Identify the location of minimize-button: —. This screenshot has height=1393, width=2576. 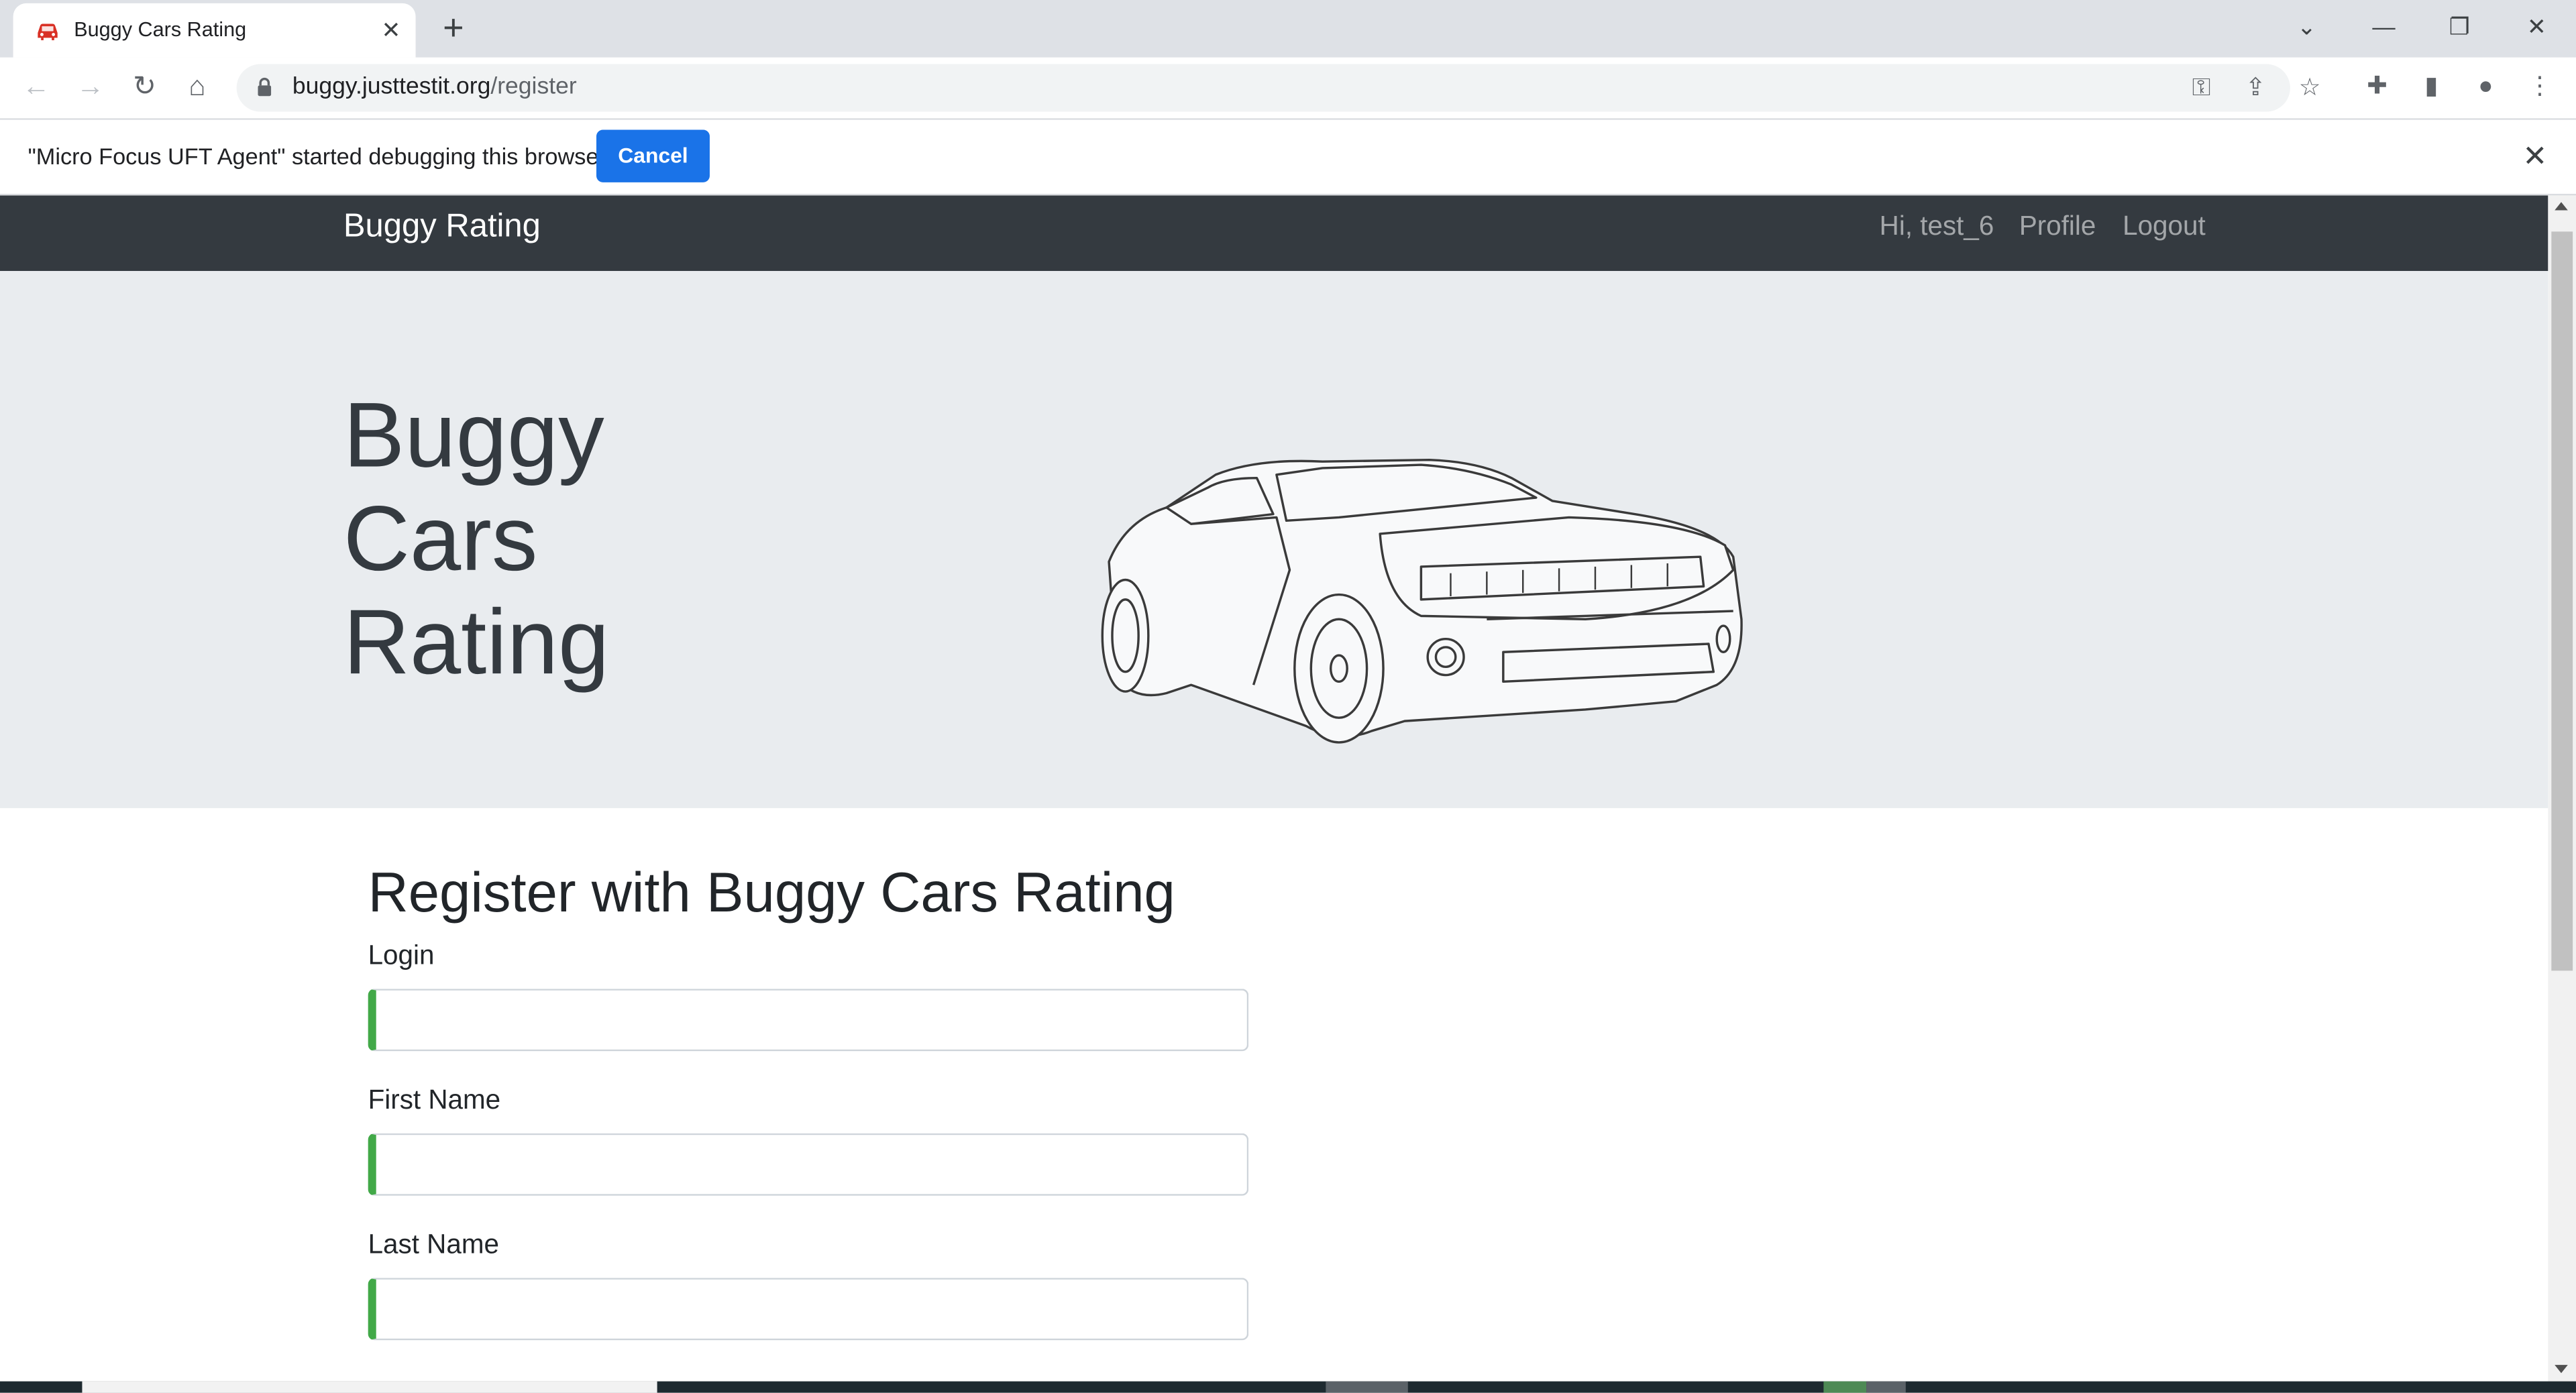
(2383, 26).